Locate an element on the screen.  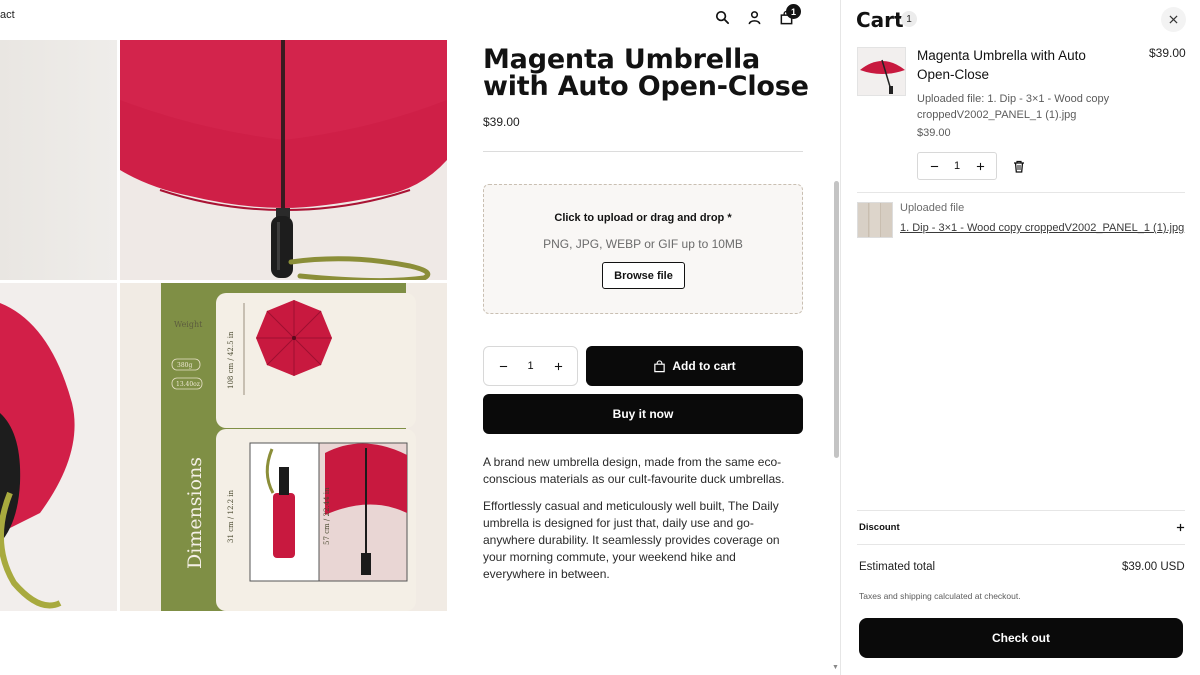
gallery-image-umbrella-handle is located at coordinates (283, 160).